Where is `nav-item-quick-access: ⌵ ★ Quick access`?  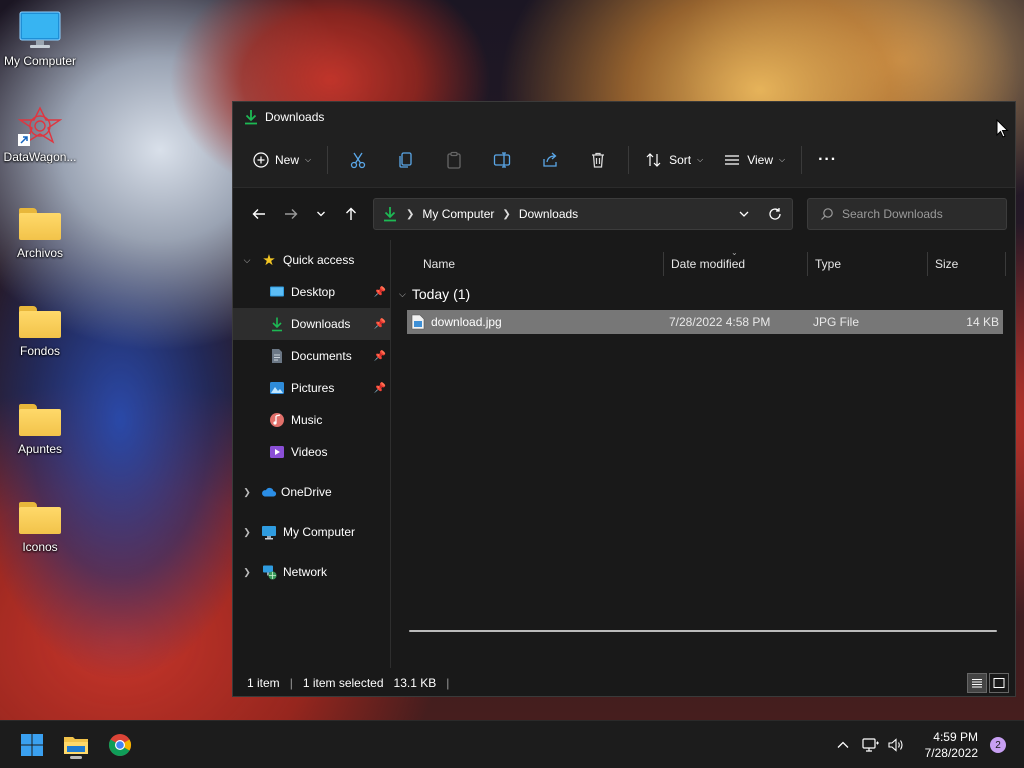
nav-item-quick-access: ⌵ ★ Quick access is located at coordinates (311, 260).